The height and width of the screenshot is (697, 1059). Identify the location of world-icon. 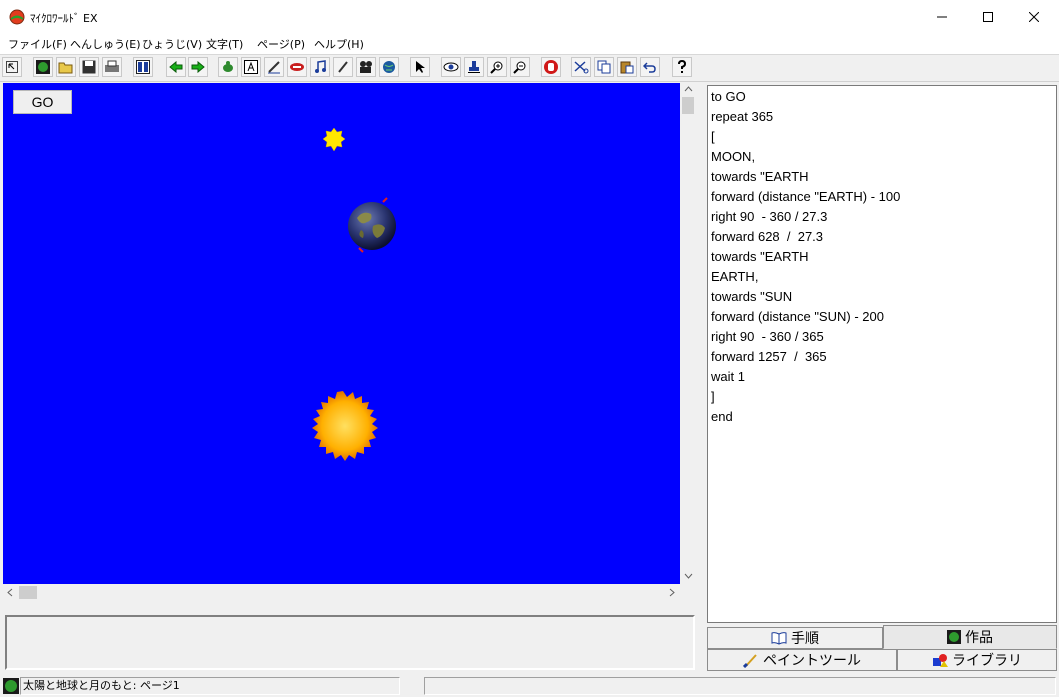
(389, 67).